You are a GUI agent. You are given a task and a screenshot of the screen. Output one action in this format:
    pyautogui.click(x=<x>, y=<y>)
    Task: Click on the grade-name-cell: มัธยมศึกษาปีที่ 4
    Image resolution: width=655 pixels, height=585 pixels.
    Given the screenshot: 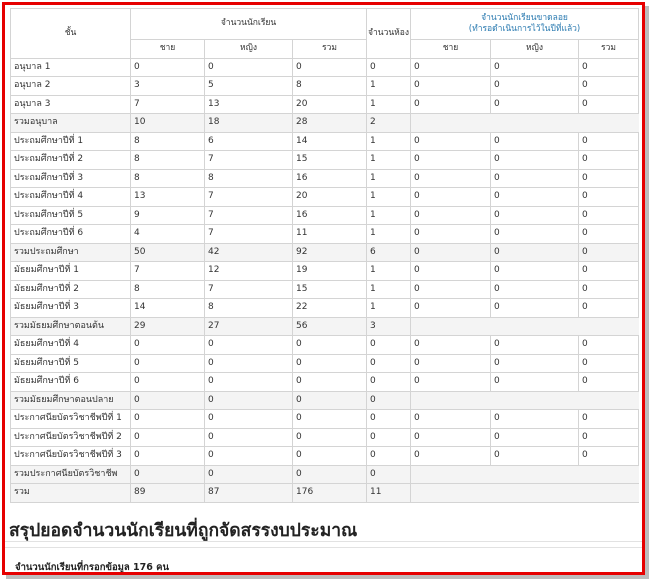 What is the action you would take?
    pyautogui.click(x=70, y=345)
    